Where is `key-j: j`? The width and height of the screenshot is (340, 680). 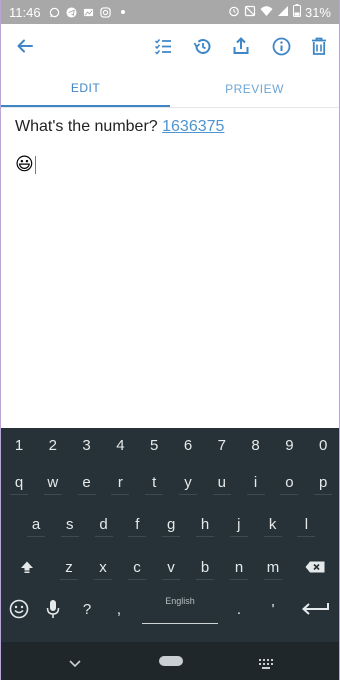 key-j: j is located at coordinates (239, 524).